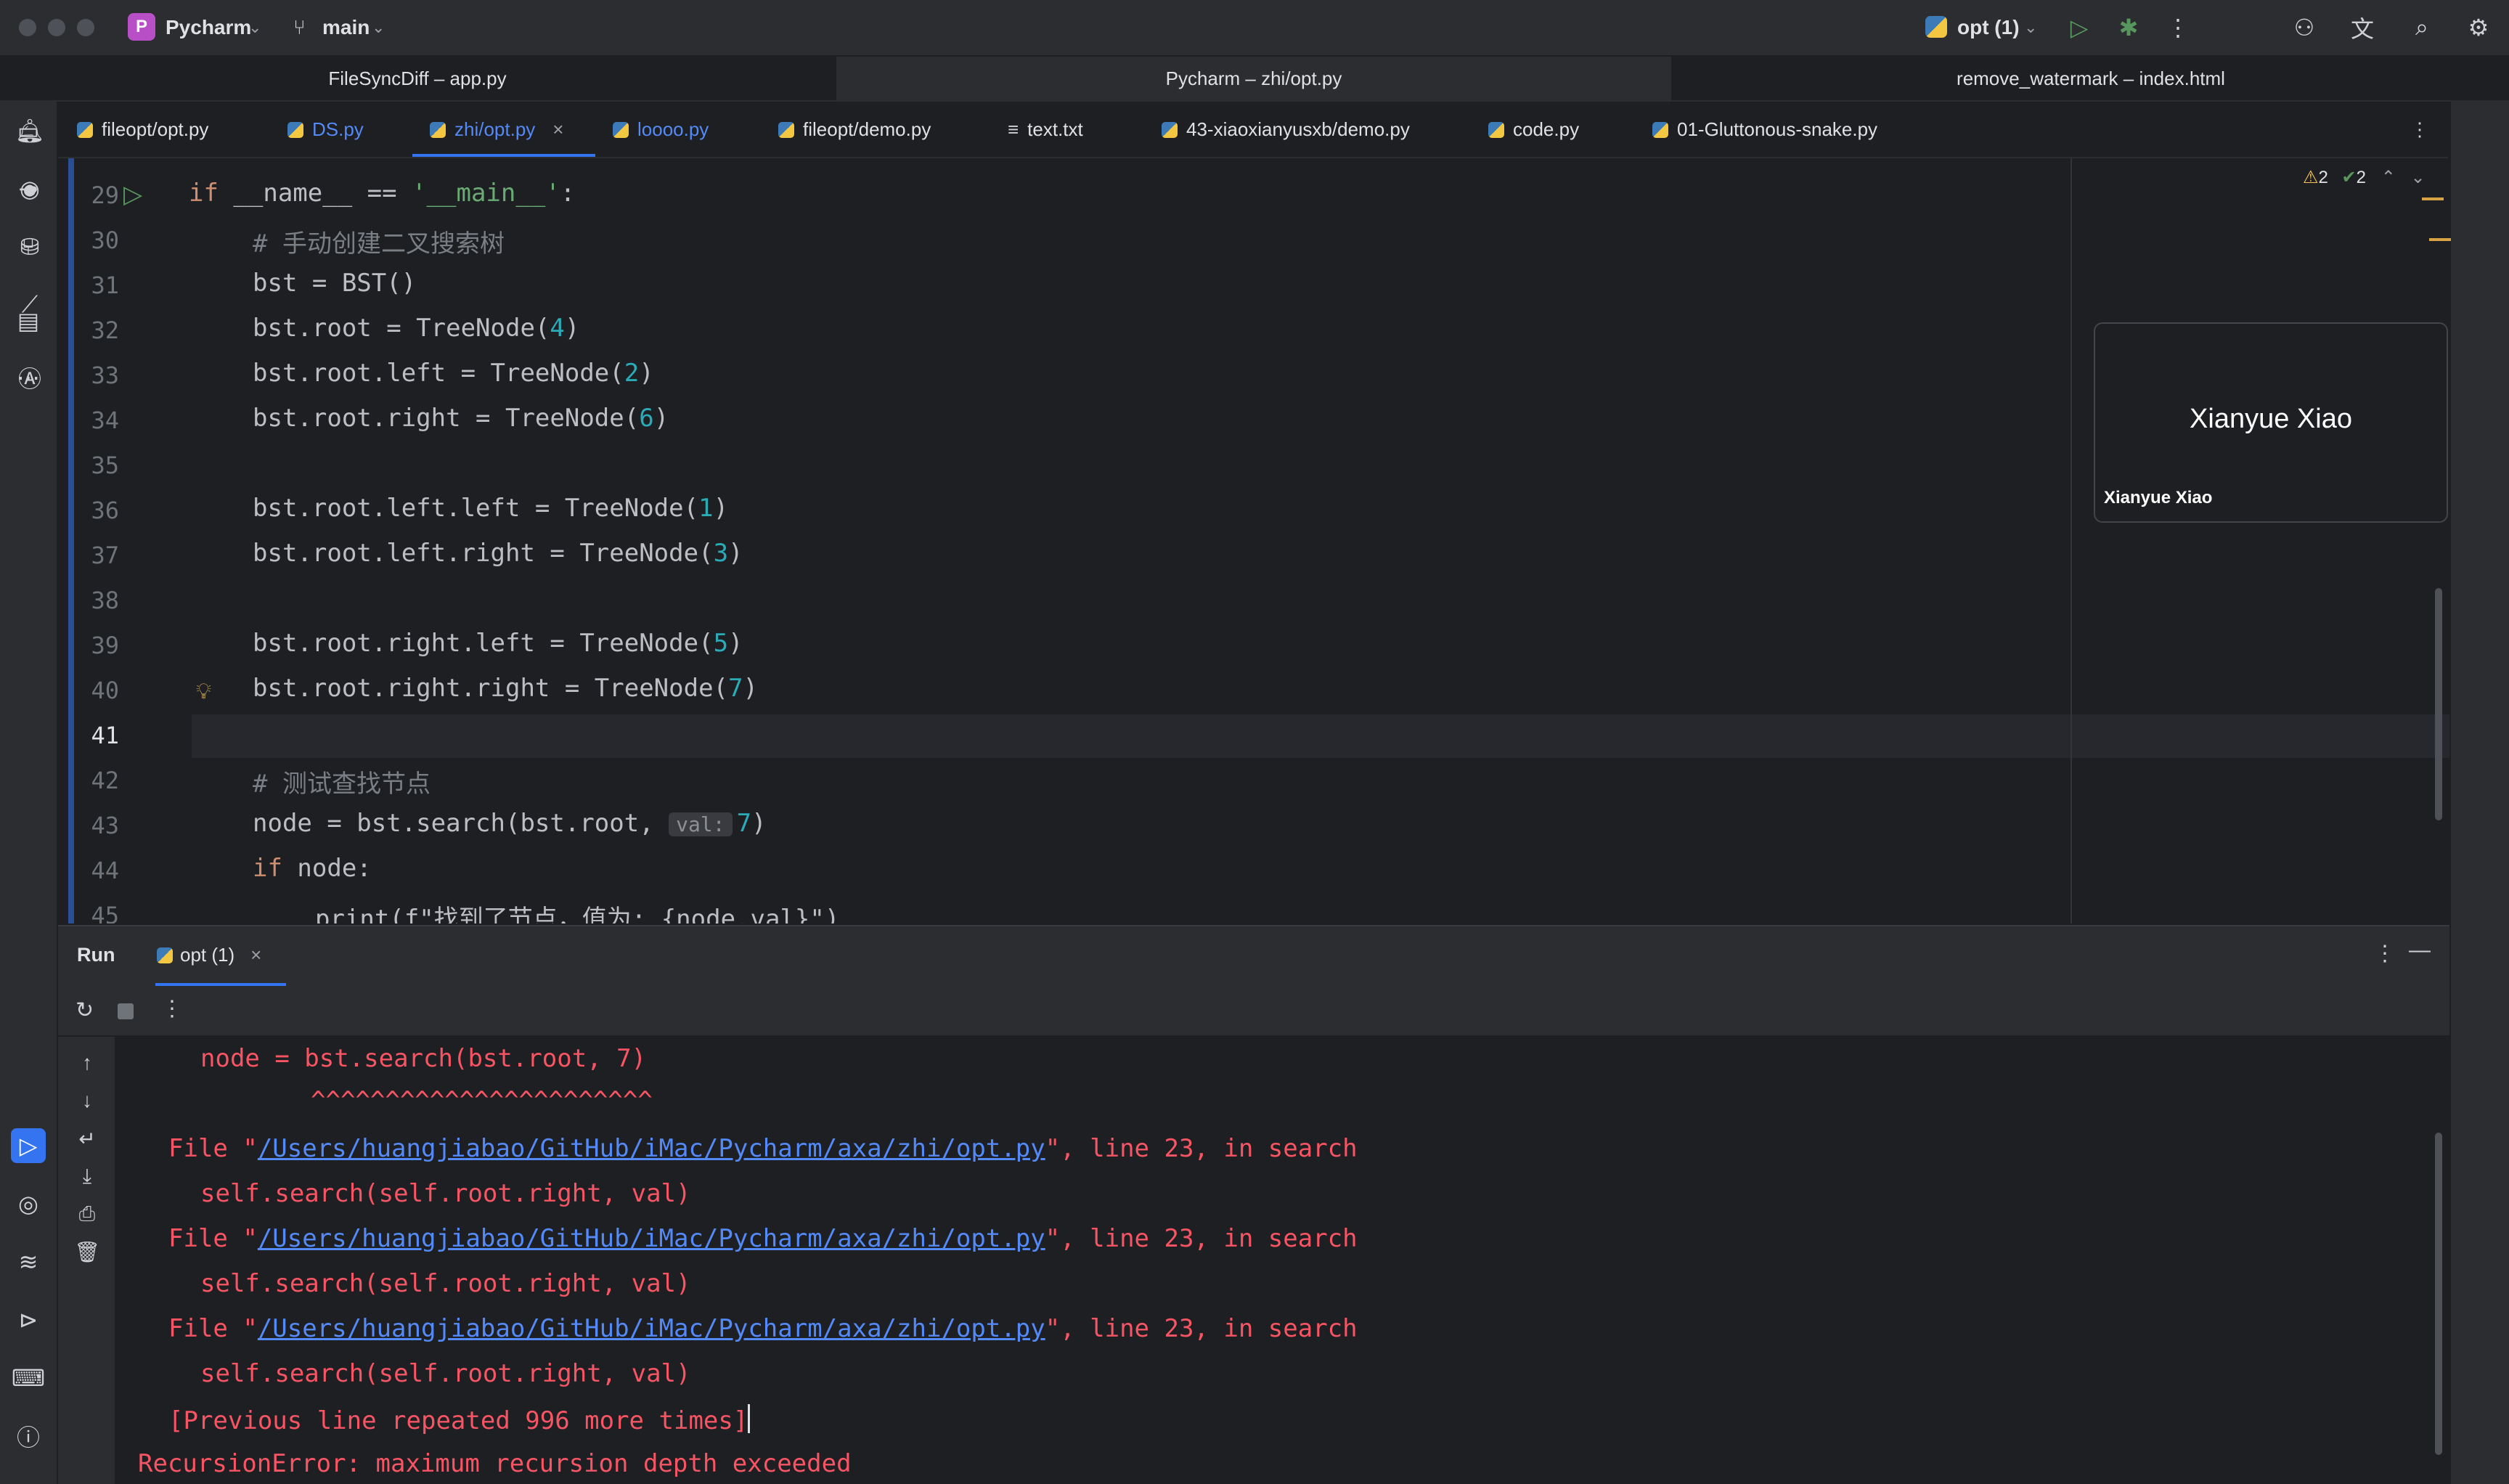  I want to click on arrow-up-icon: ↑, so click(87, 1062).